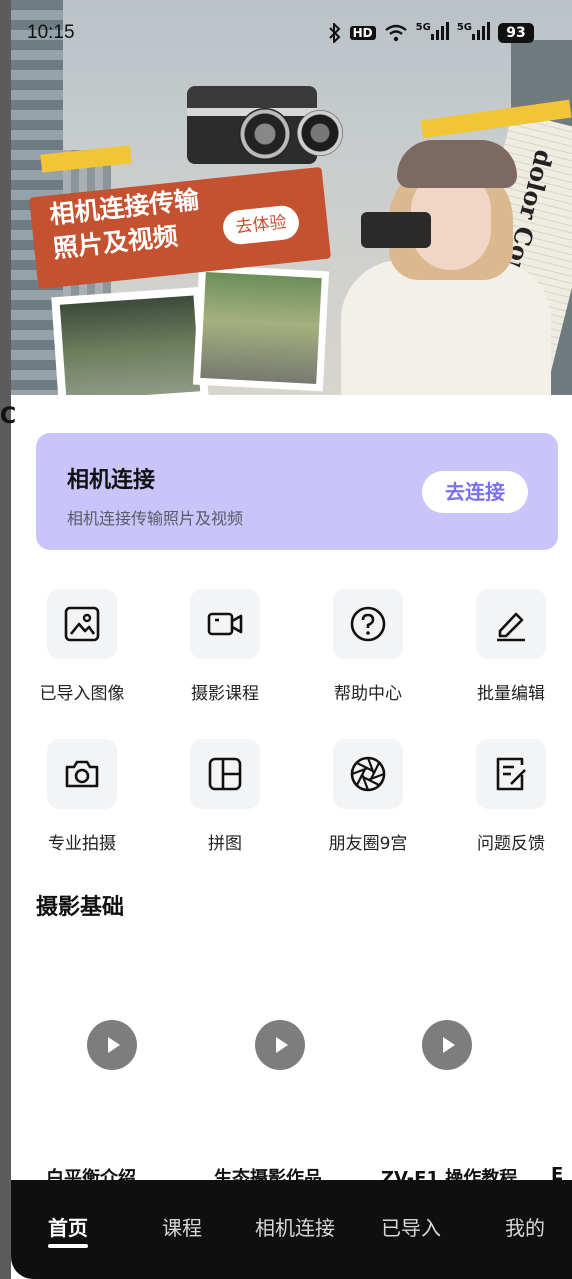 Image resolution: width=572 pixels, height=1279 pixels. I want to click on status-icons: HD 5G 5G 93, so click(431, 33).